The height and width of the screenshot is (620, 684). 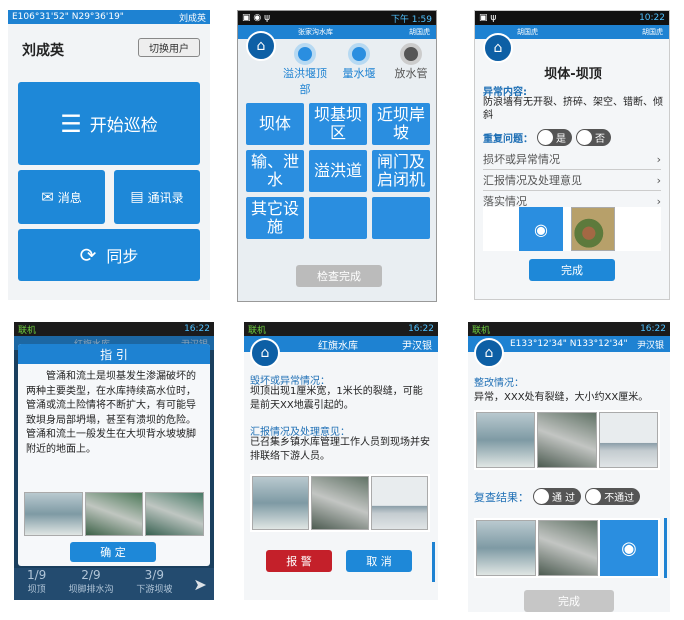 What do you see at coordinates (157, 197) in the screenshot?
I see `contacts-button: ▤ 通讯录` at bounding box center [157, 197].